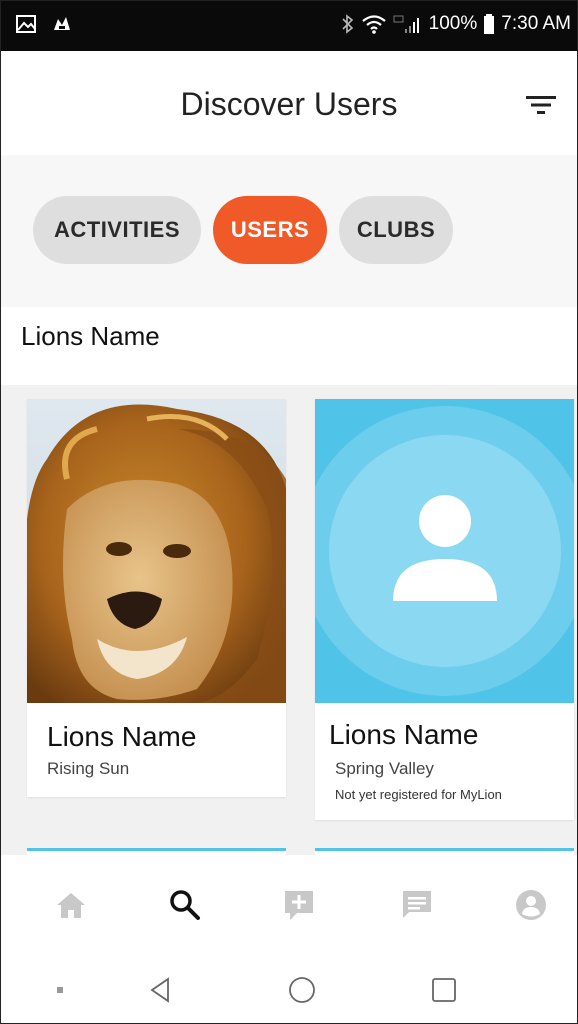 This screenshot has height=1024, width=578. Describe the element at coordinates (347, 24) in the screenshot. I see `bluetooth-icon` at that location.